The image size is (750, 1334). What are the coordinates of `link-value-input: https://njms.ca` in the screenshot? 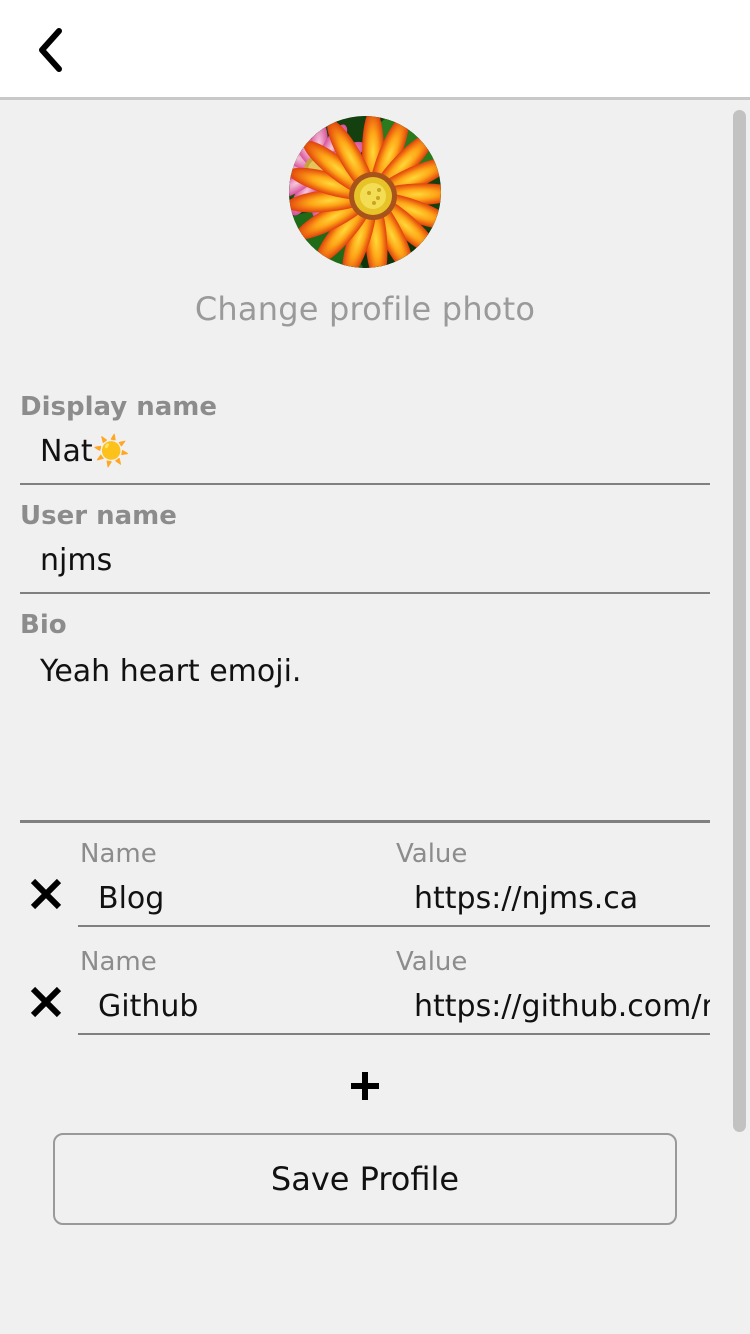 It's located at (552, 897).